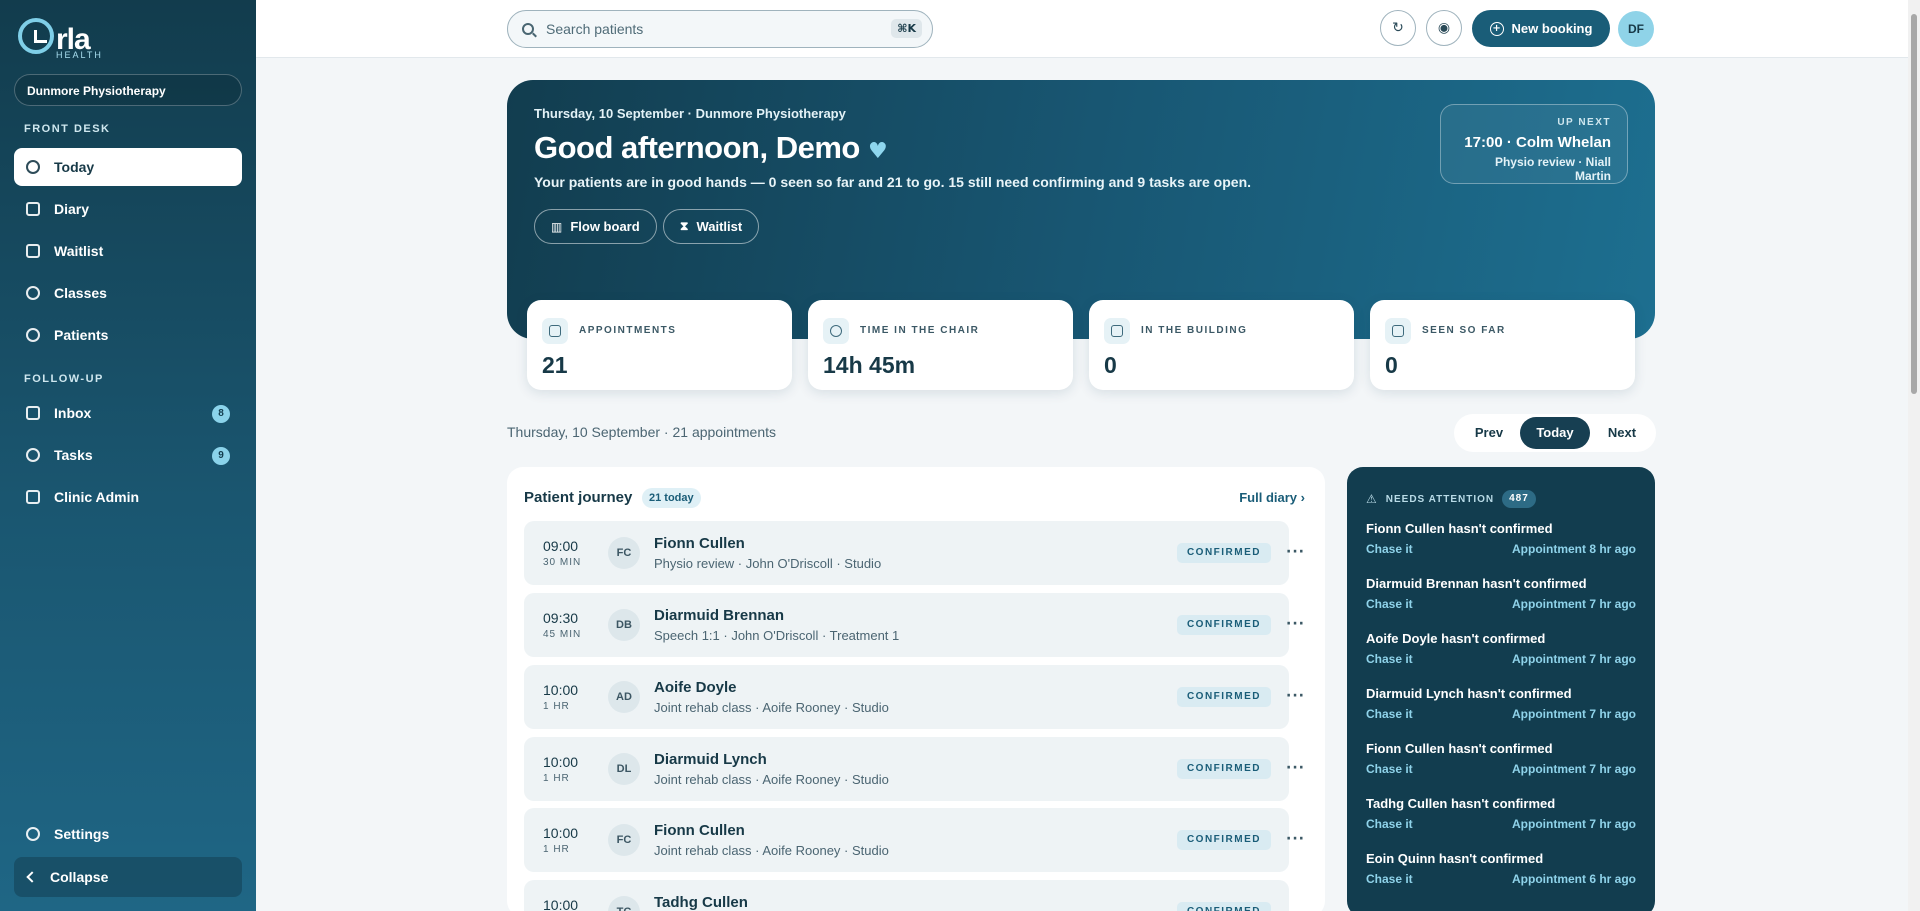  I want to click on clinic-selector: Dunmore Physiotherapy, so click(128, 90).